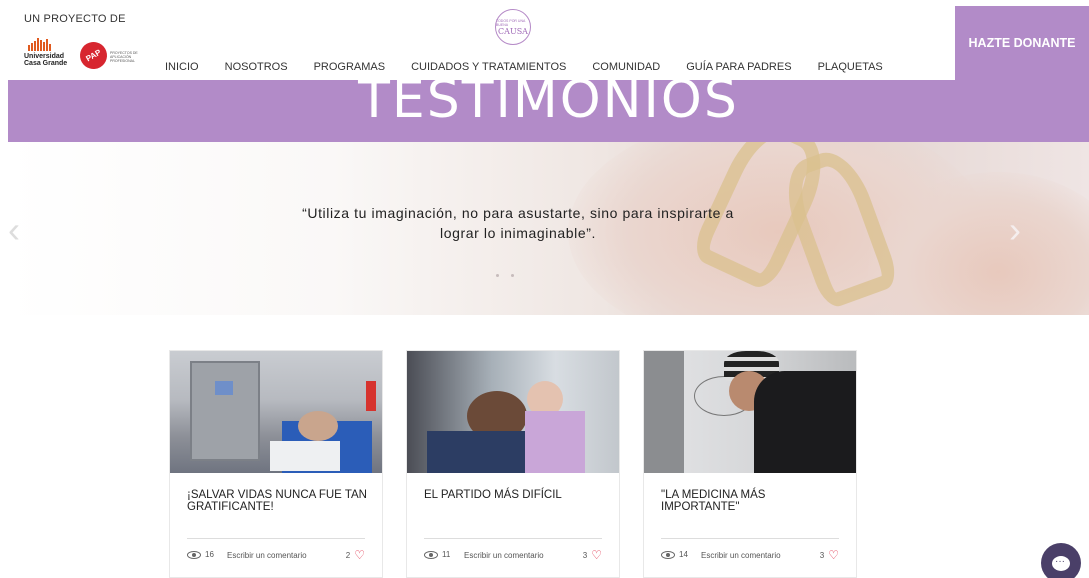 This screenshot has height=578, width=1089. I want to click on view-count: 11, so click(437, 554).